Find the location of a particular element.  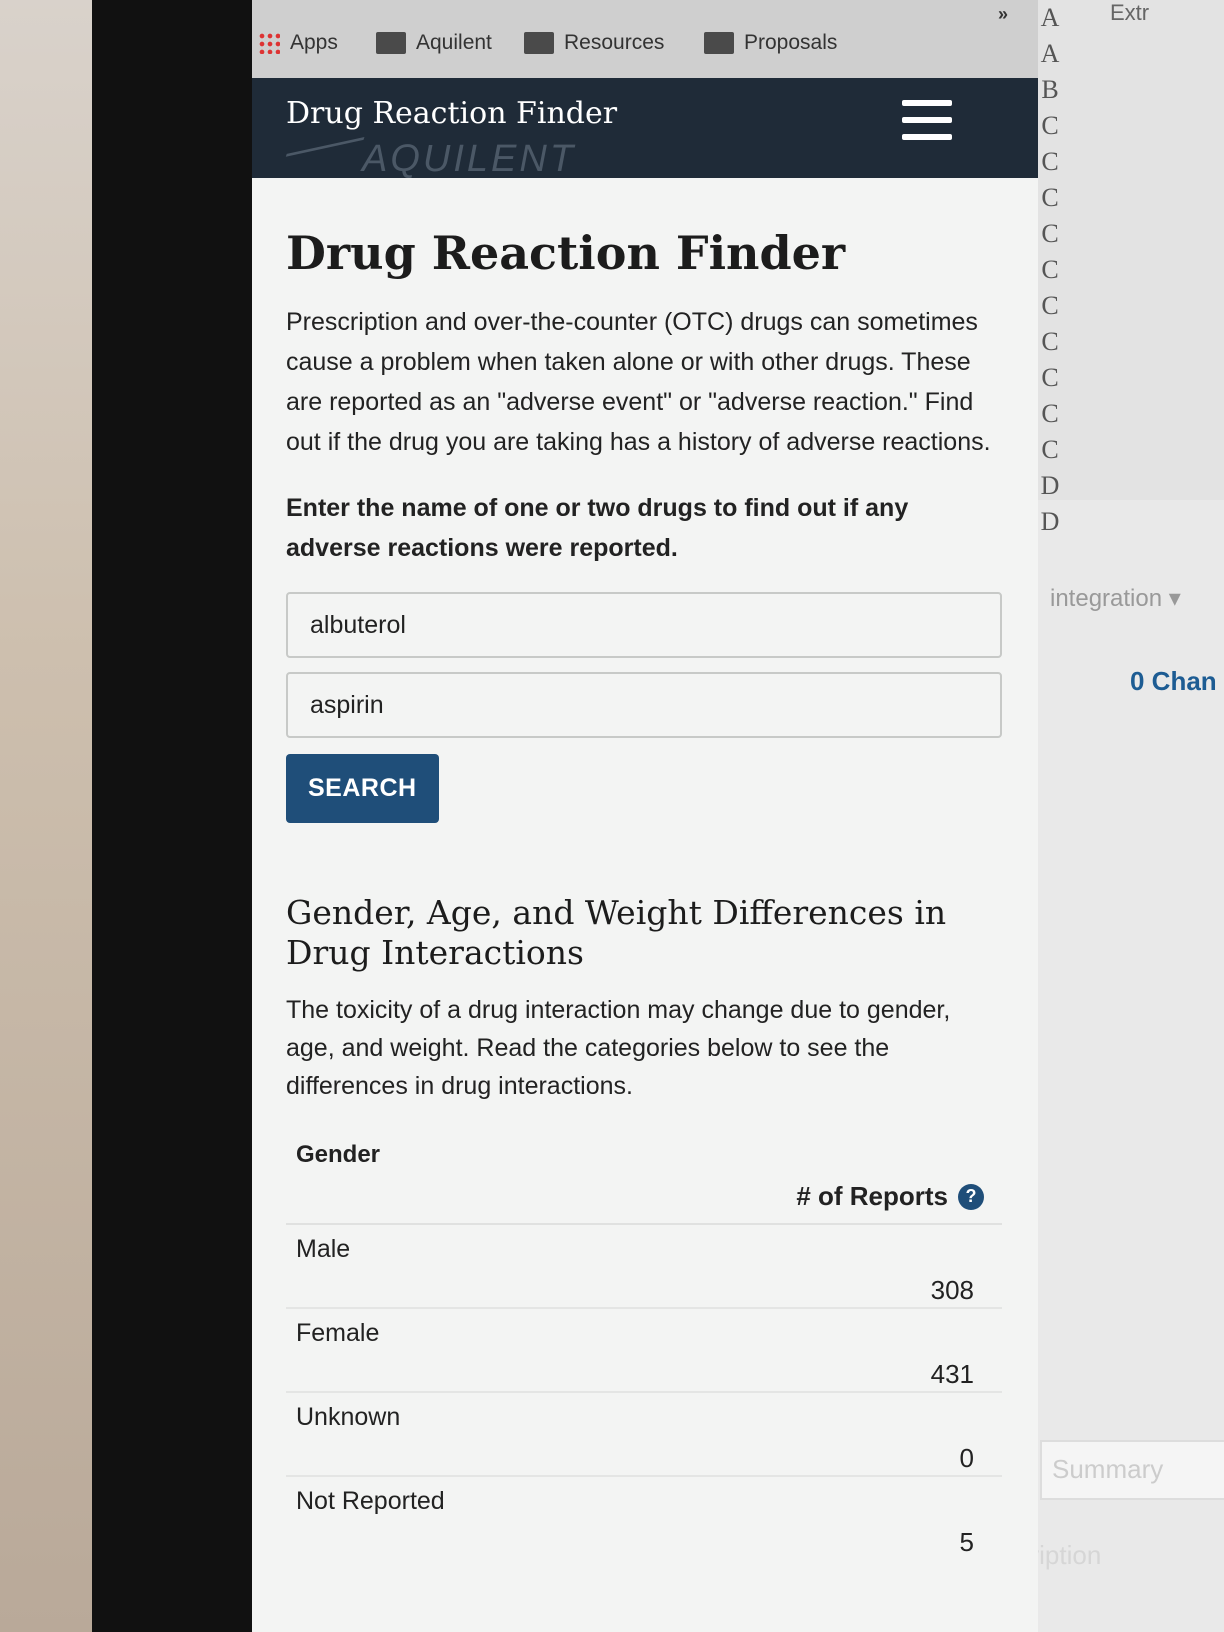

gender-table-header: Gender # of Reports ? is located at coordinates (644, 1178).